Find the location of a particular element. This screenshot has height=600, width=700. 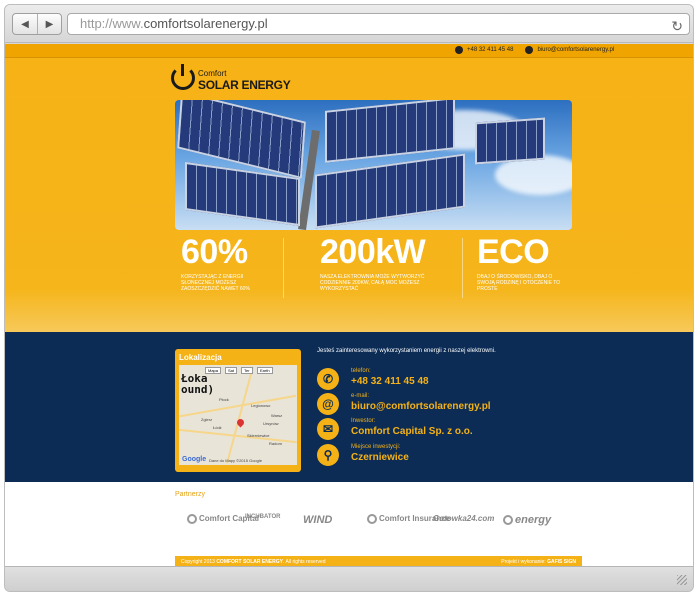

url-domain: comfortsolarenergy.pl is located at coordinates (205, 23).